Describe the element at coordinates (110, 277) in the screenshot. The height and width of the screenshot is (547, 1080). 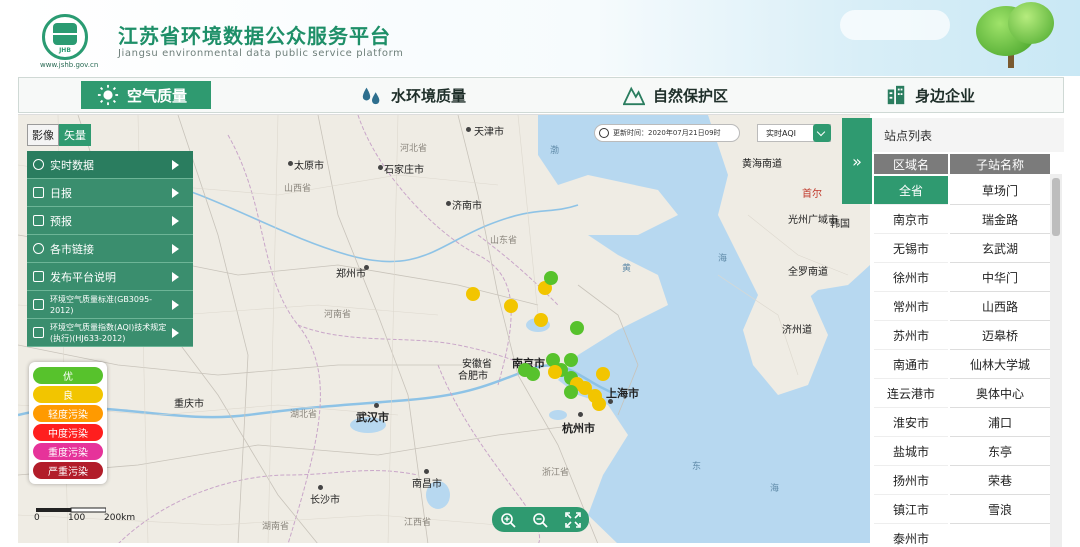
I see `menu-item-platform-info: 发布平台说明` at that location.